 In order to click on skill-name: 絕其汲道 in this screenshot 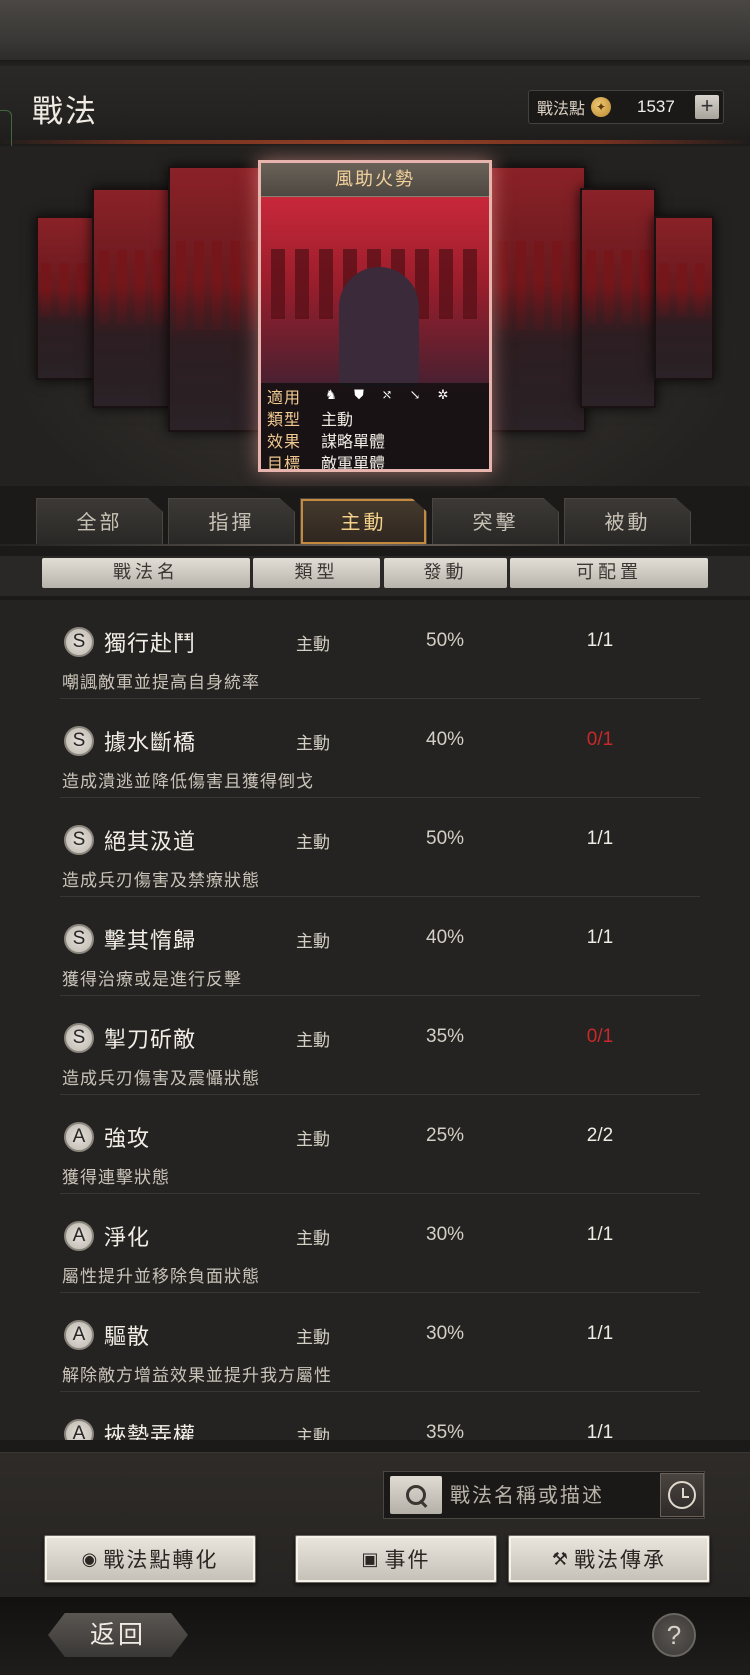, I will do `click(150, 842)`.